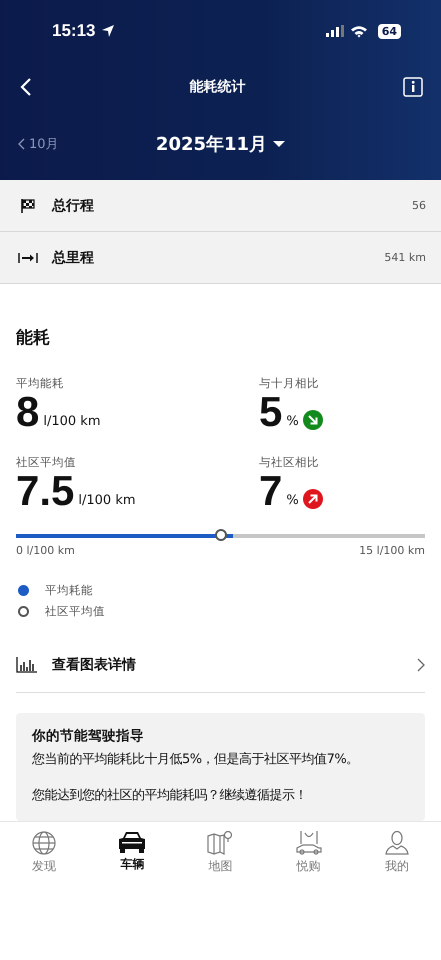 This screenshot has height=960, width=441. I want to click on wifi-icon, so click(359, 31).